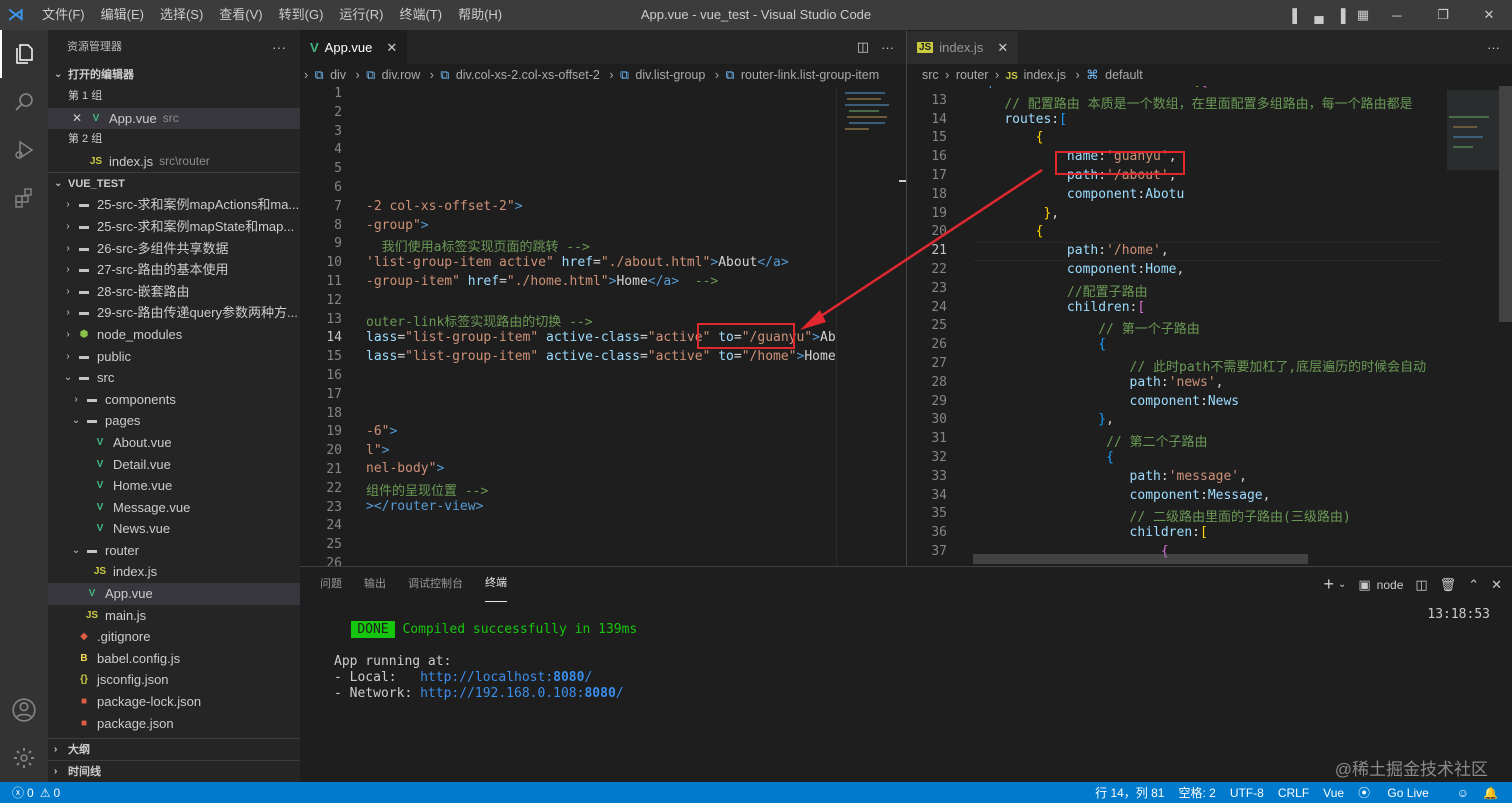  What do you see at coordinates (480, 15) in the screenshot?
I see `menu-help: 帮助(H)` at bounding box center [480, 15].